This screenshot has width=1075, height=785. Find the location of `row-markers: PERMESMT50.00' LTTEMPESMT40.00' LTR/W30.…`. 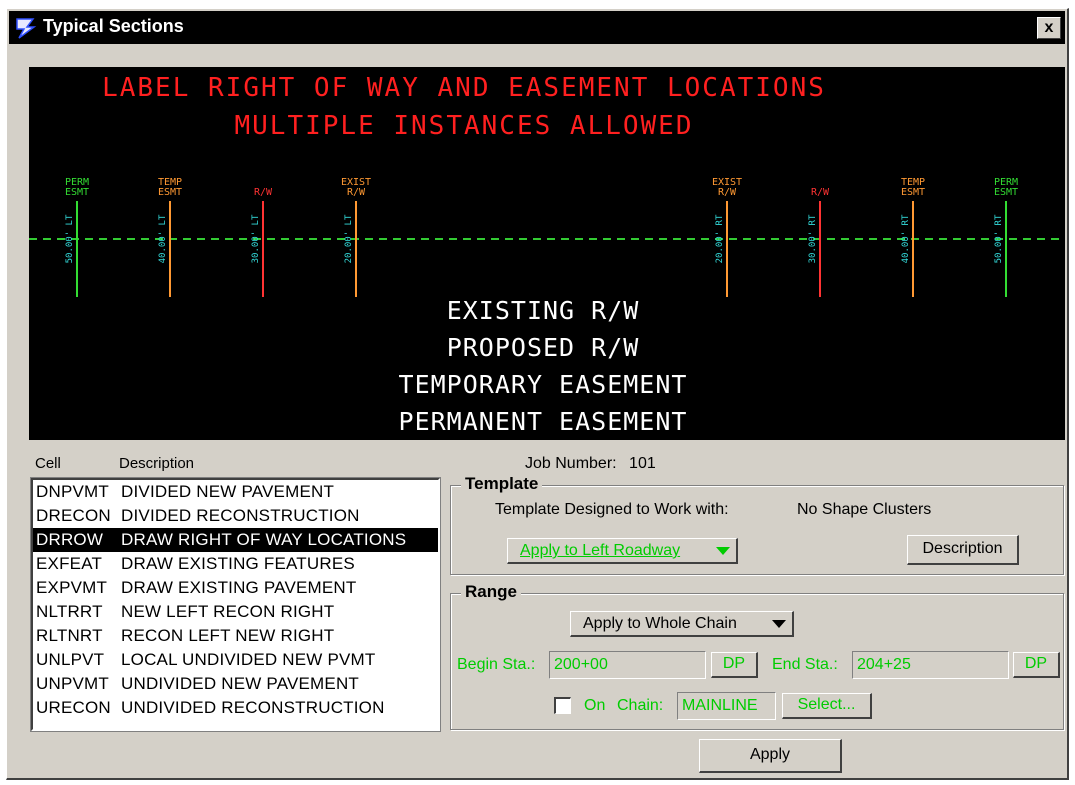

row-markers: PERMESMT50.00' LTTEMPESMT40.00' LTR/W30.… is located at coordinates (541, 237).